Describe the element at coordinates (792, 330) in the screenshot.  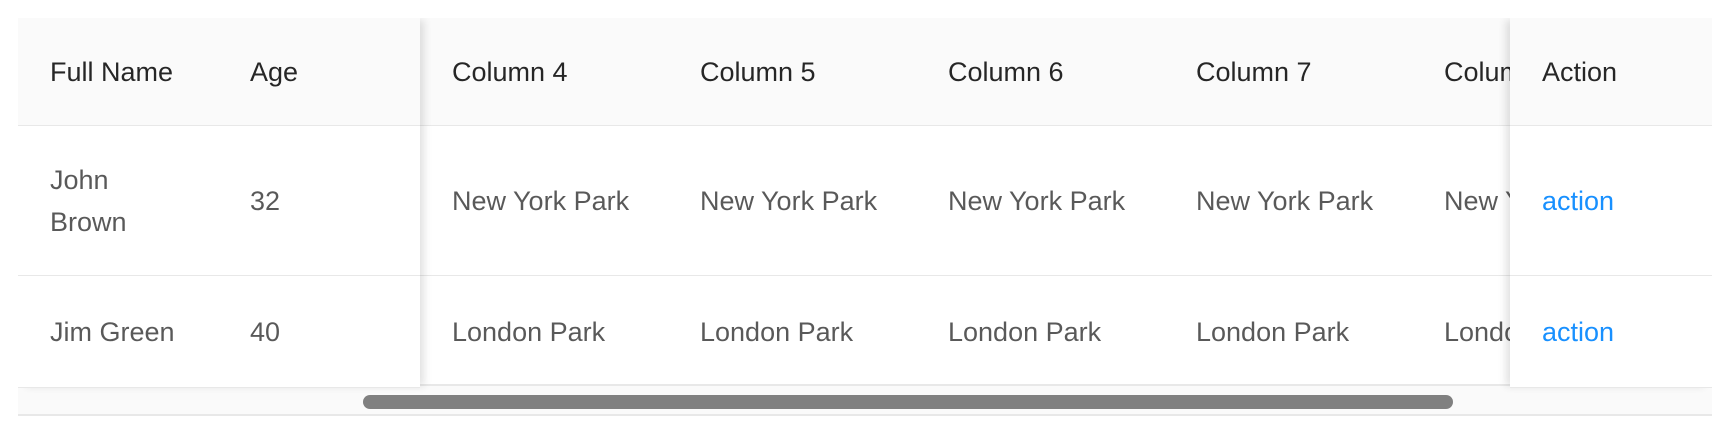
I see `cell-column-5: London Park` at that location.